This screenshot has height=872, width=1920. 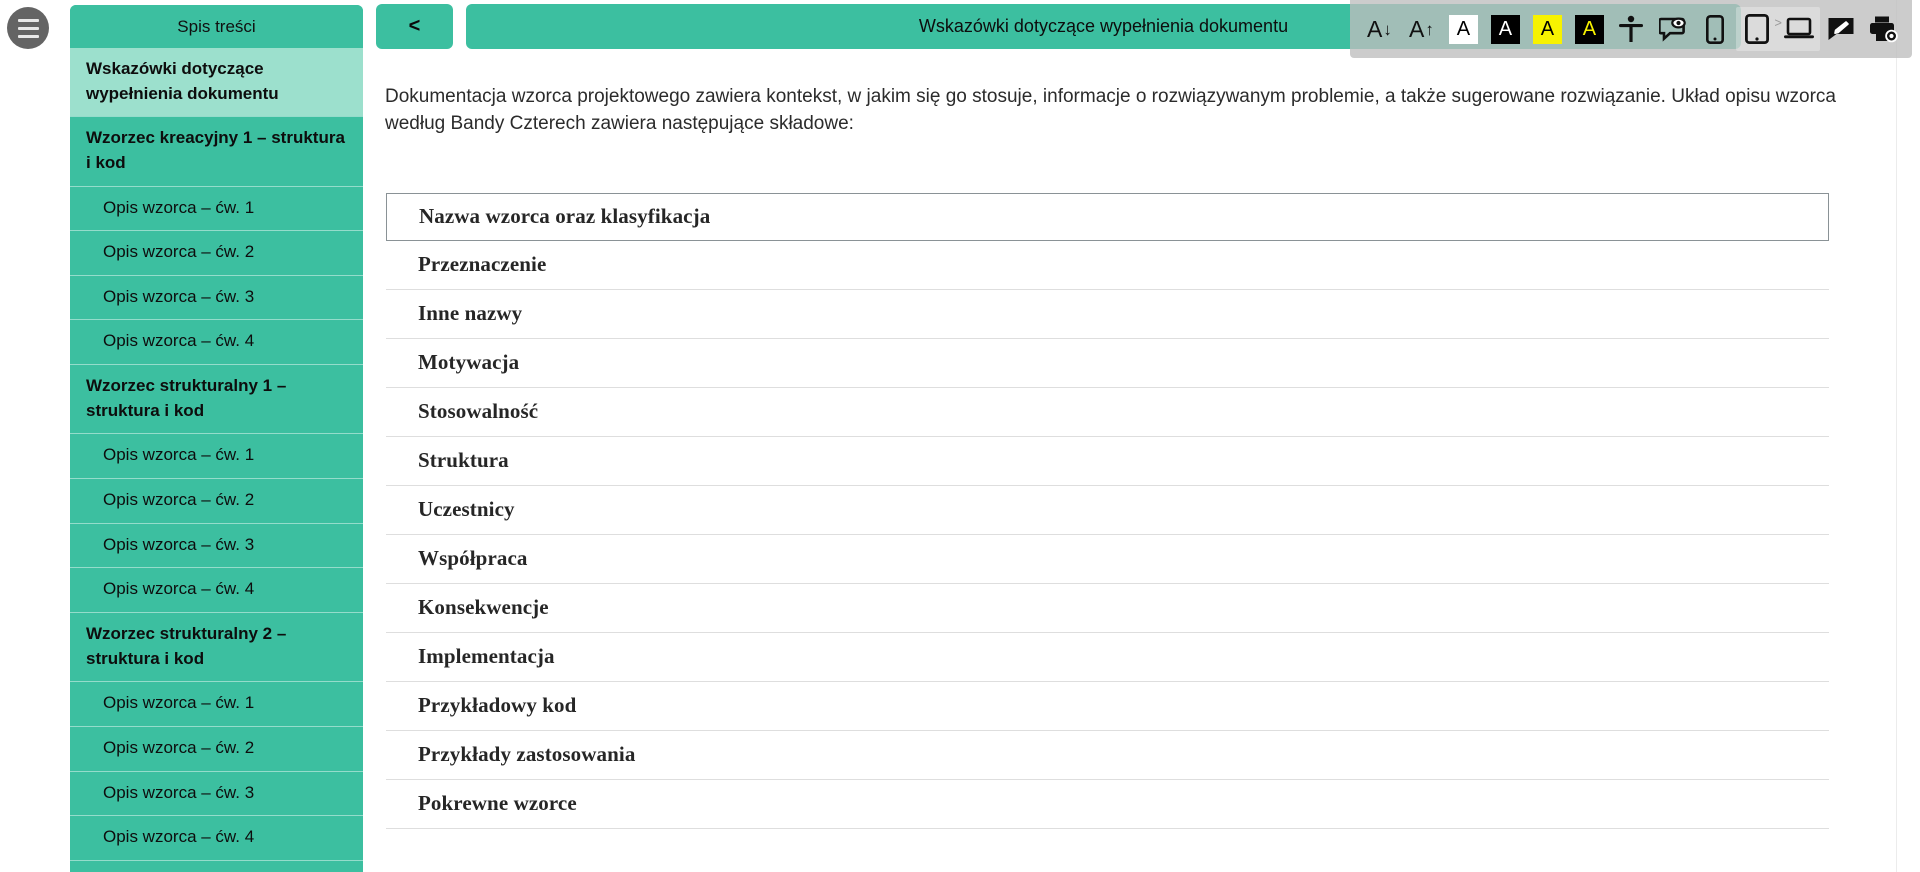 I want to click on accordion-item-label: Implementacja, so click(x=486, y=655).